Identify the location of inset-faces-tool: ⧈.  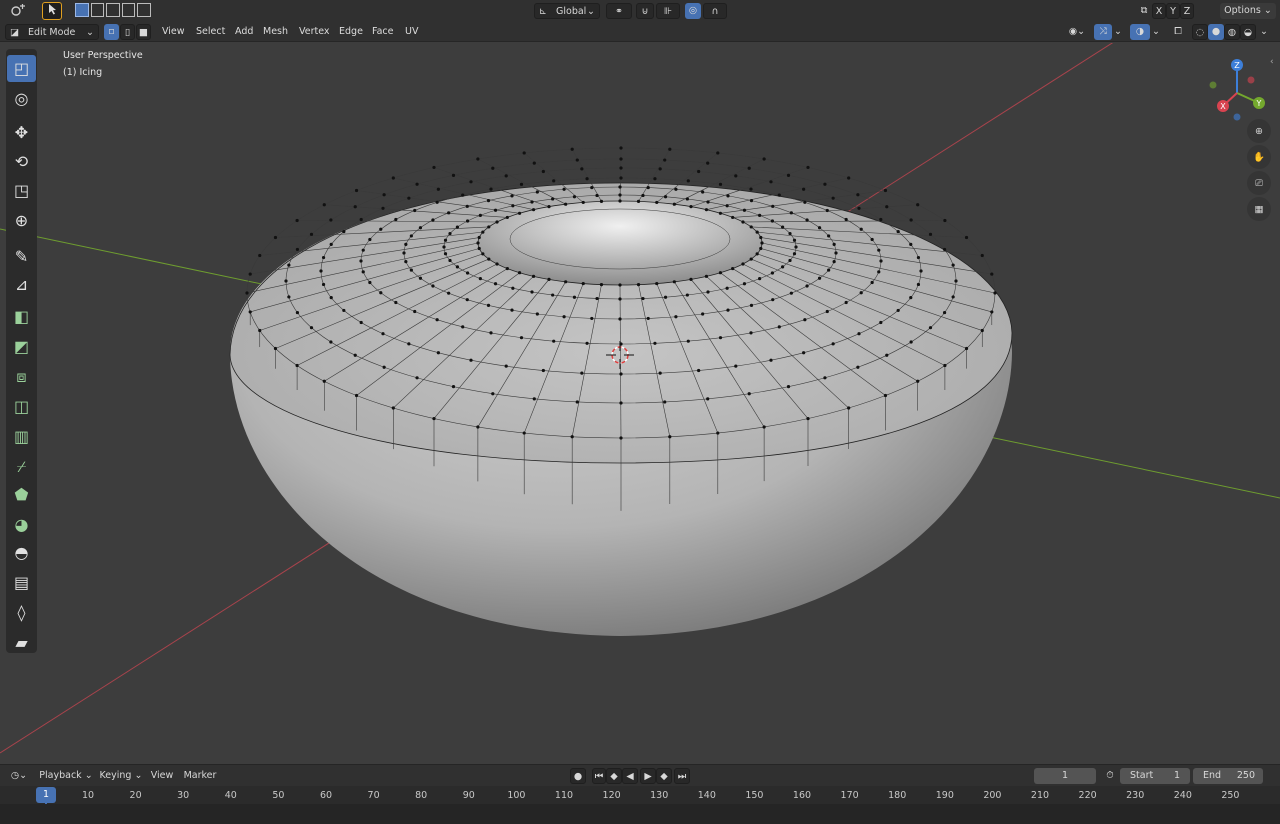
(21, 376).